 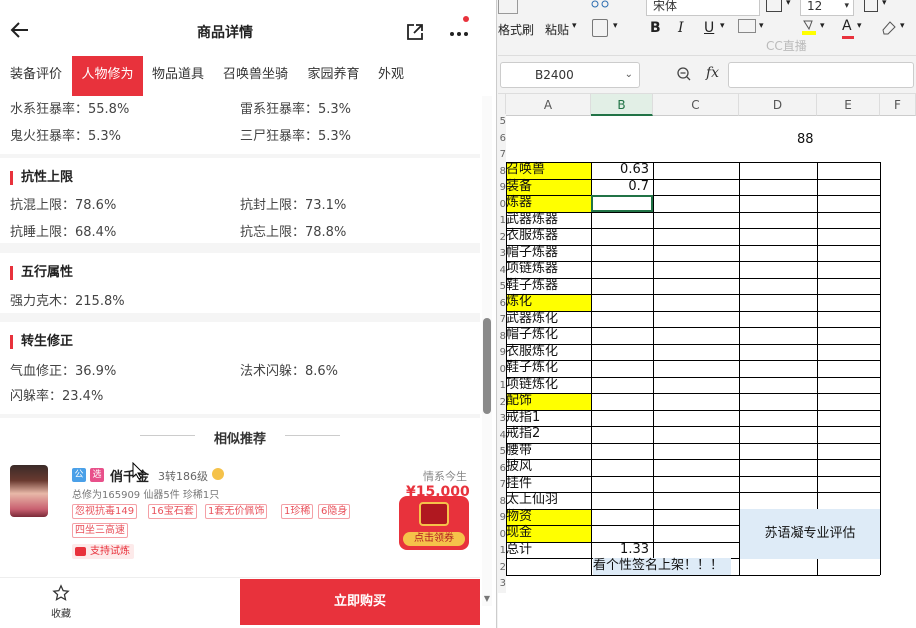 What do you see at coordinates (107, 76) in the screenshot?
I see `tab-character-cultivation: 人物修为` at bounding box center [107, 76].